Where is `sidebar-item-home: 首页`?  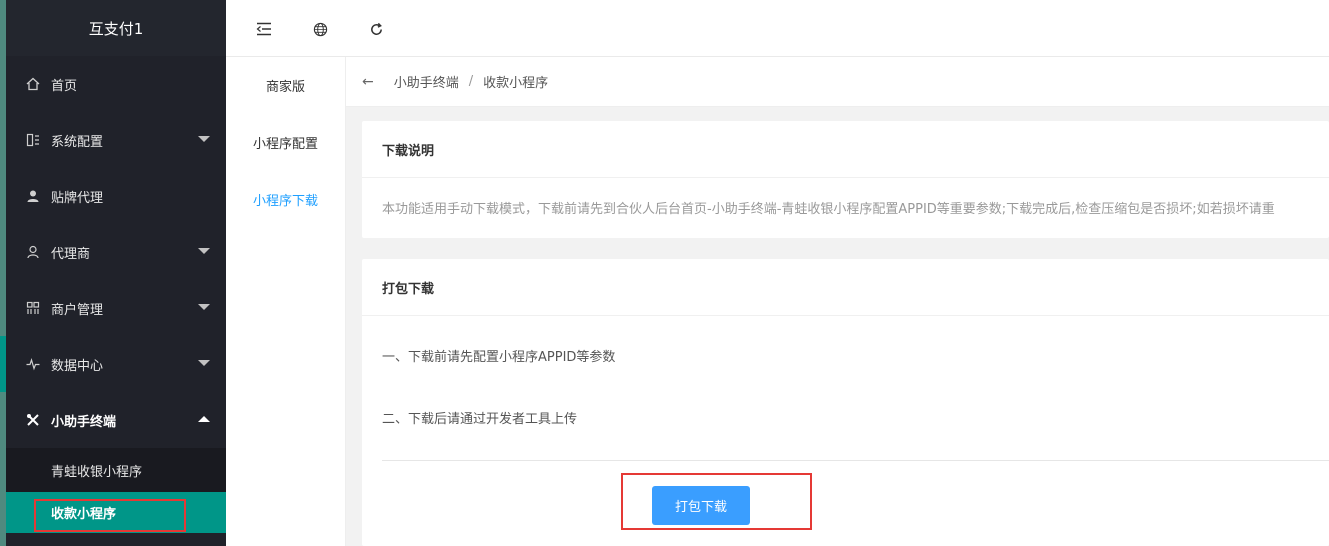 sidebar-item-home: 首页 is located at coordinates (116, 84).